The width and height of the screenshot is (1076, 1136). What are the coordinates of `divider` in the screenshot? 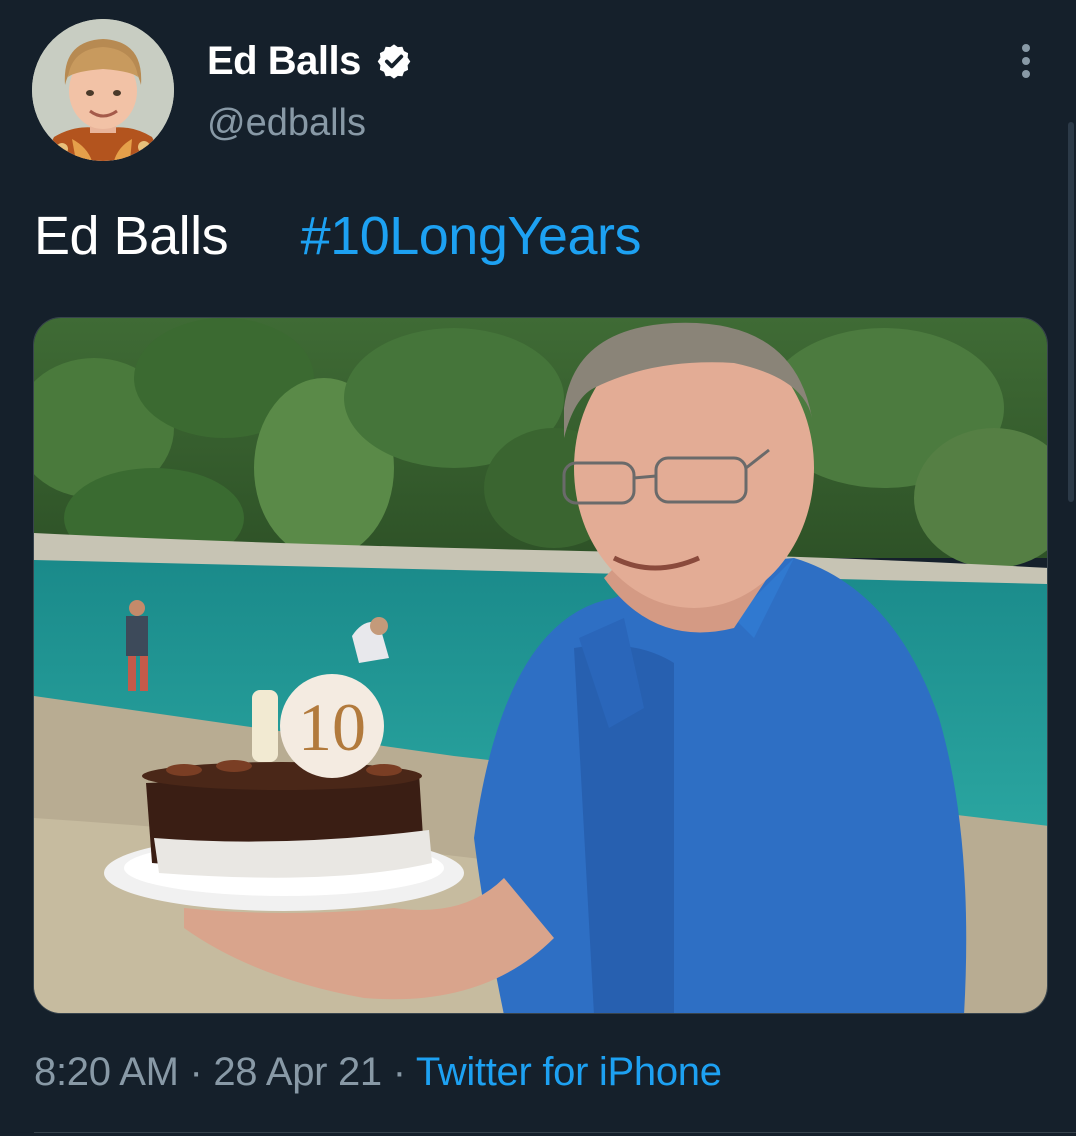 It's located at (555, 1132).